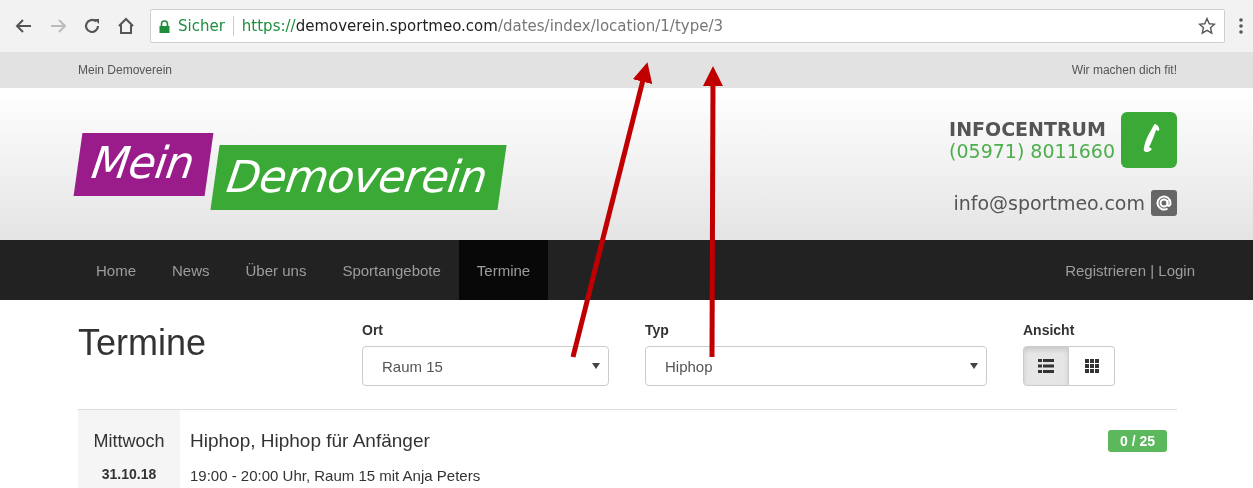  I want to click on nav-item: Termine, so click(503, 270).